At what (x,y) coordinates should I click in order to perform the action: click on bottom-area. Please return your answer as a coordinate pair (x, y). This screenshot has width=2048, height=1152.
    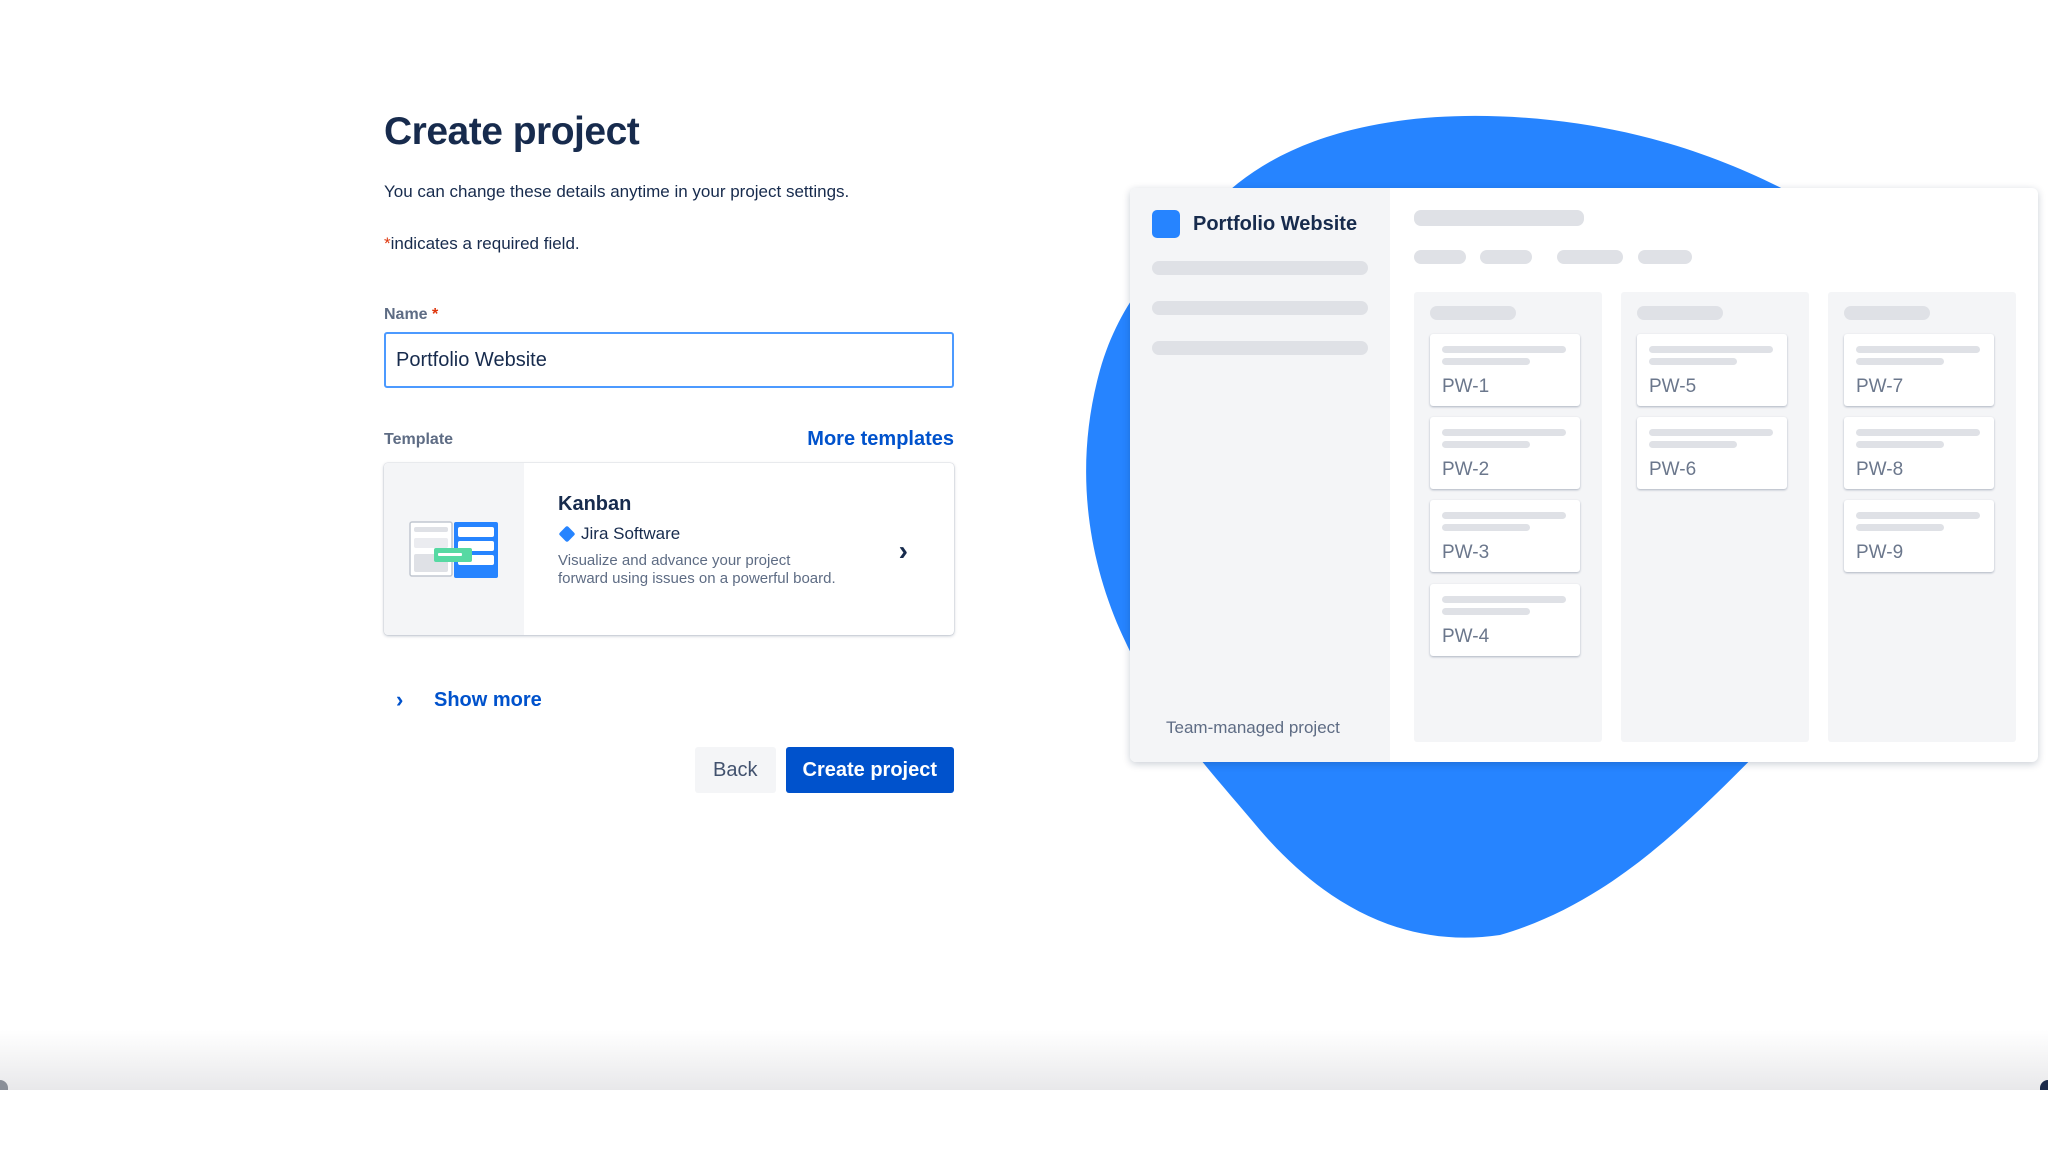
    Looking at the image, I should click on (1024, 1121).